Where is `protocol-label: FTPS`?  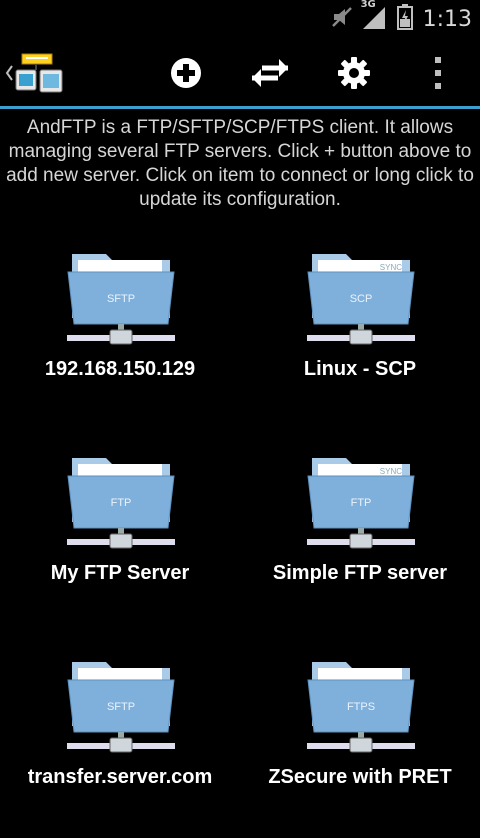 protocol-label: FTPS is located at coordinates (361, 707).